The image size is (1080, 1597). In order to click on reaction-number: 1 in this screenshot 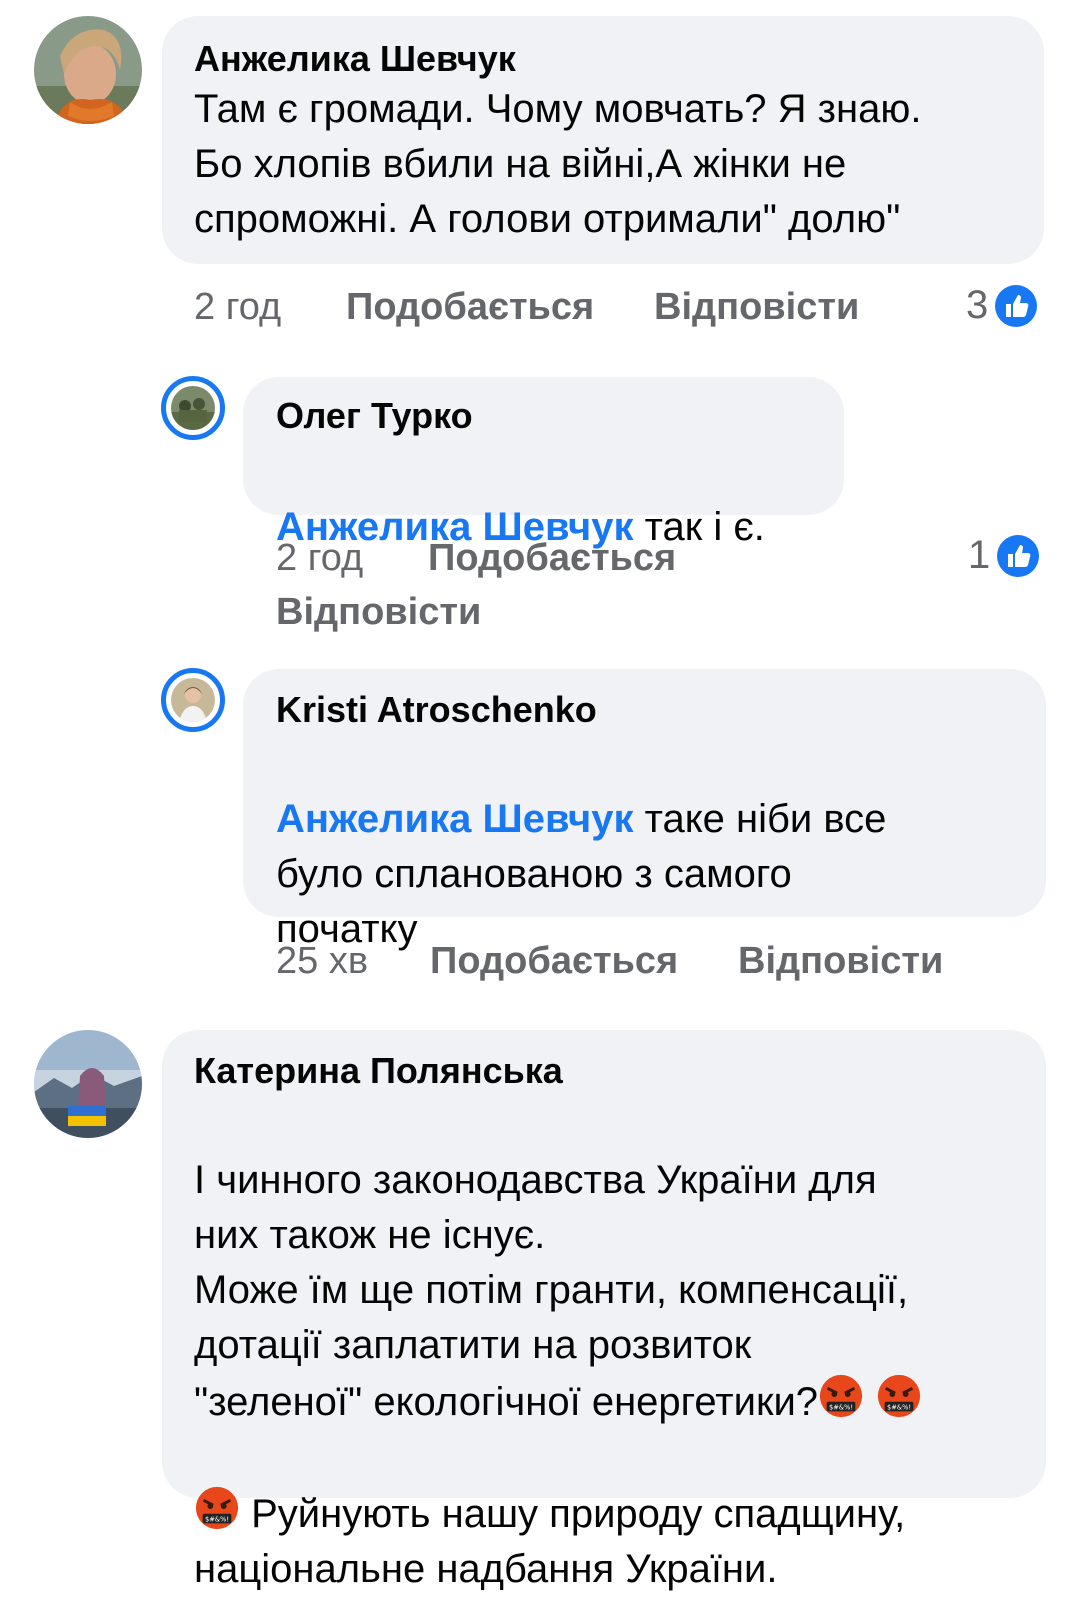, I will do `click(979, 555)`.